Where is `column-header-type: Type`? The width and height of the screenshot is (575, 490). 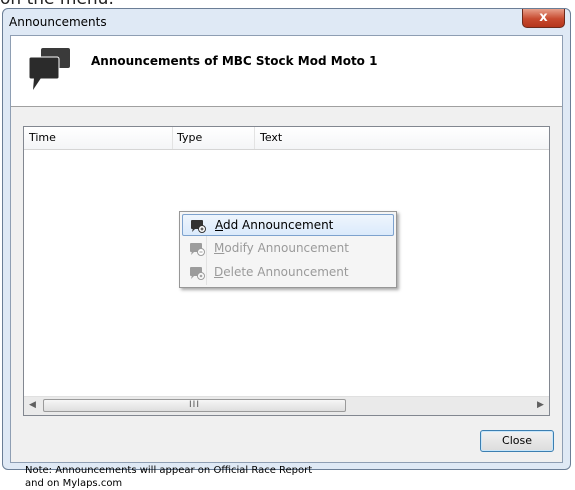
column-header-type: Type is located at coordinates (189, 137).